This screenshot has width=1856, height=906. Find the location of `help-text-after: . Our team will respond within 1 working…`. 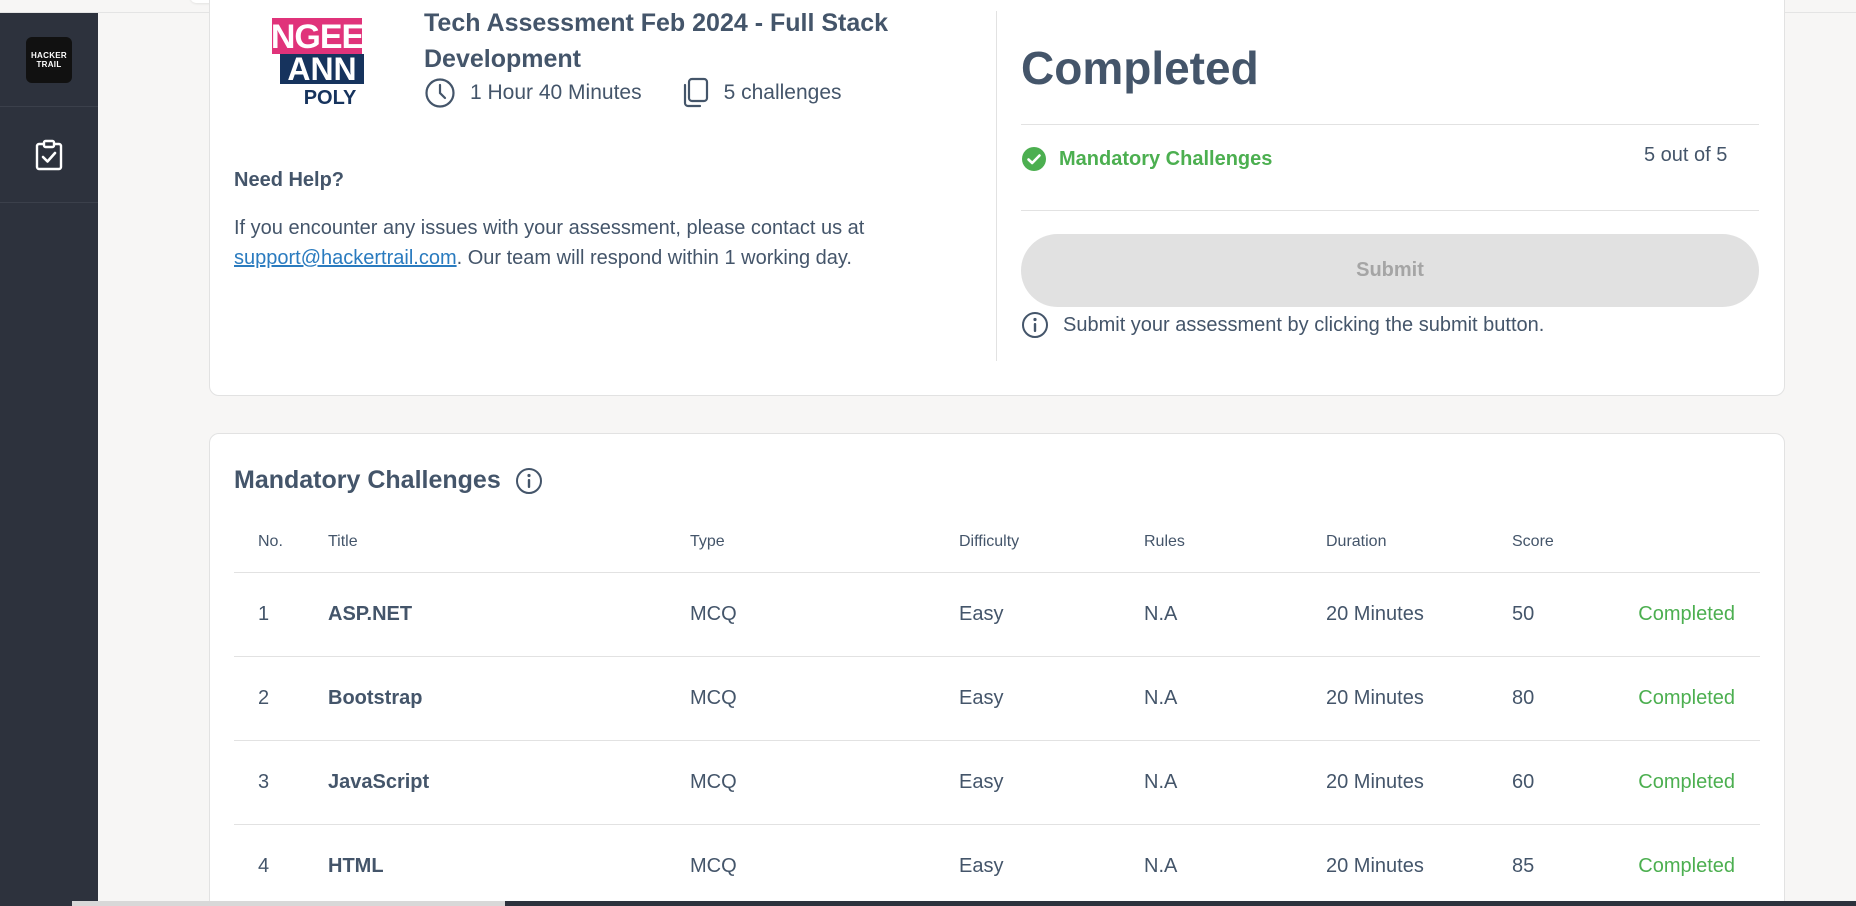

help-text-after: . Our team will respond within 1 working… is located at coordinates (654, 258).